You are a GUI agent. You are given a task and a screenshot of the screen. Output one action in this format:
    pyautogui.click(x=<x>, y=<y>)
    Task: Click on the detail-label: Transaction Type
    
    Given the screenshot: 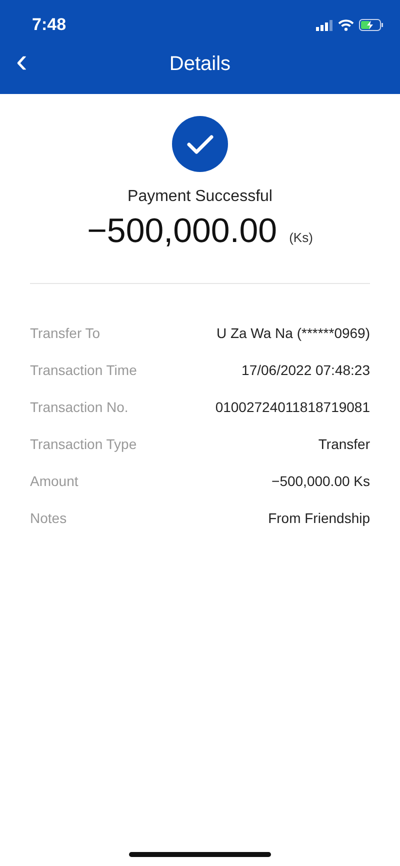 What is the action you would take?
    pyautogui.click(x=83, y=444)
    